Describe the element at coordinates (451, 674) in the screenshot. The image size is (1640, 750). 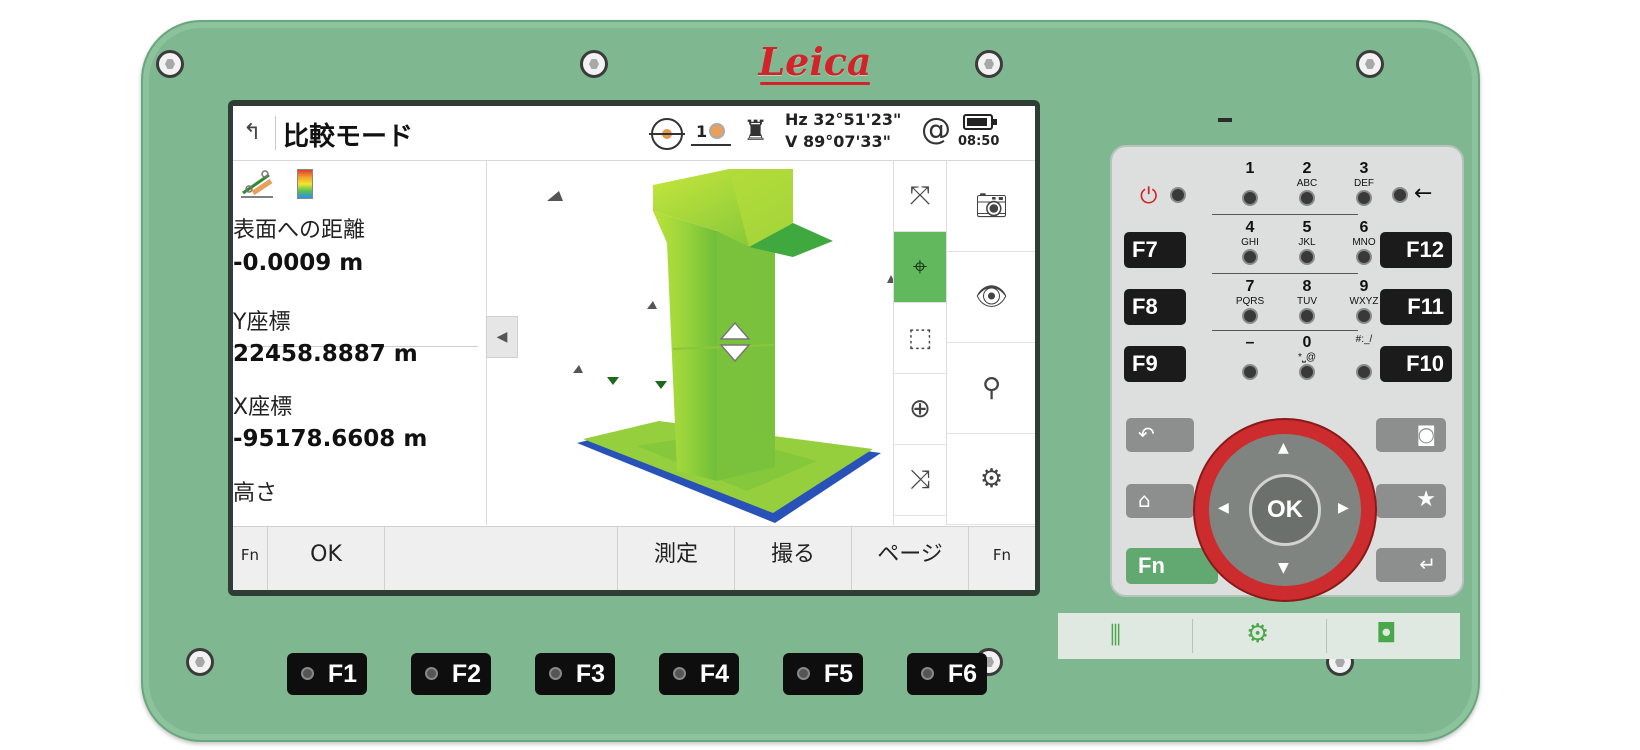
I see `f2-key: F2` at that location.